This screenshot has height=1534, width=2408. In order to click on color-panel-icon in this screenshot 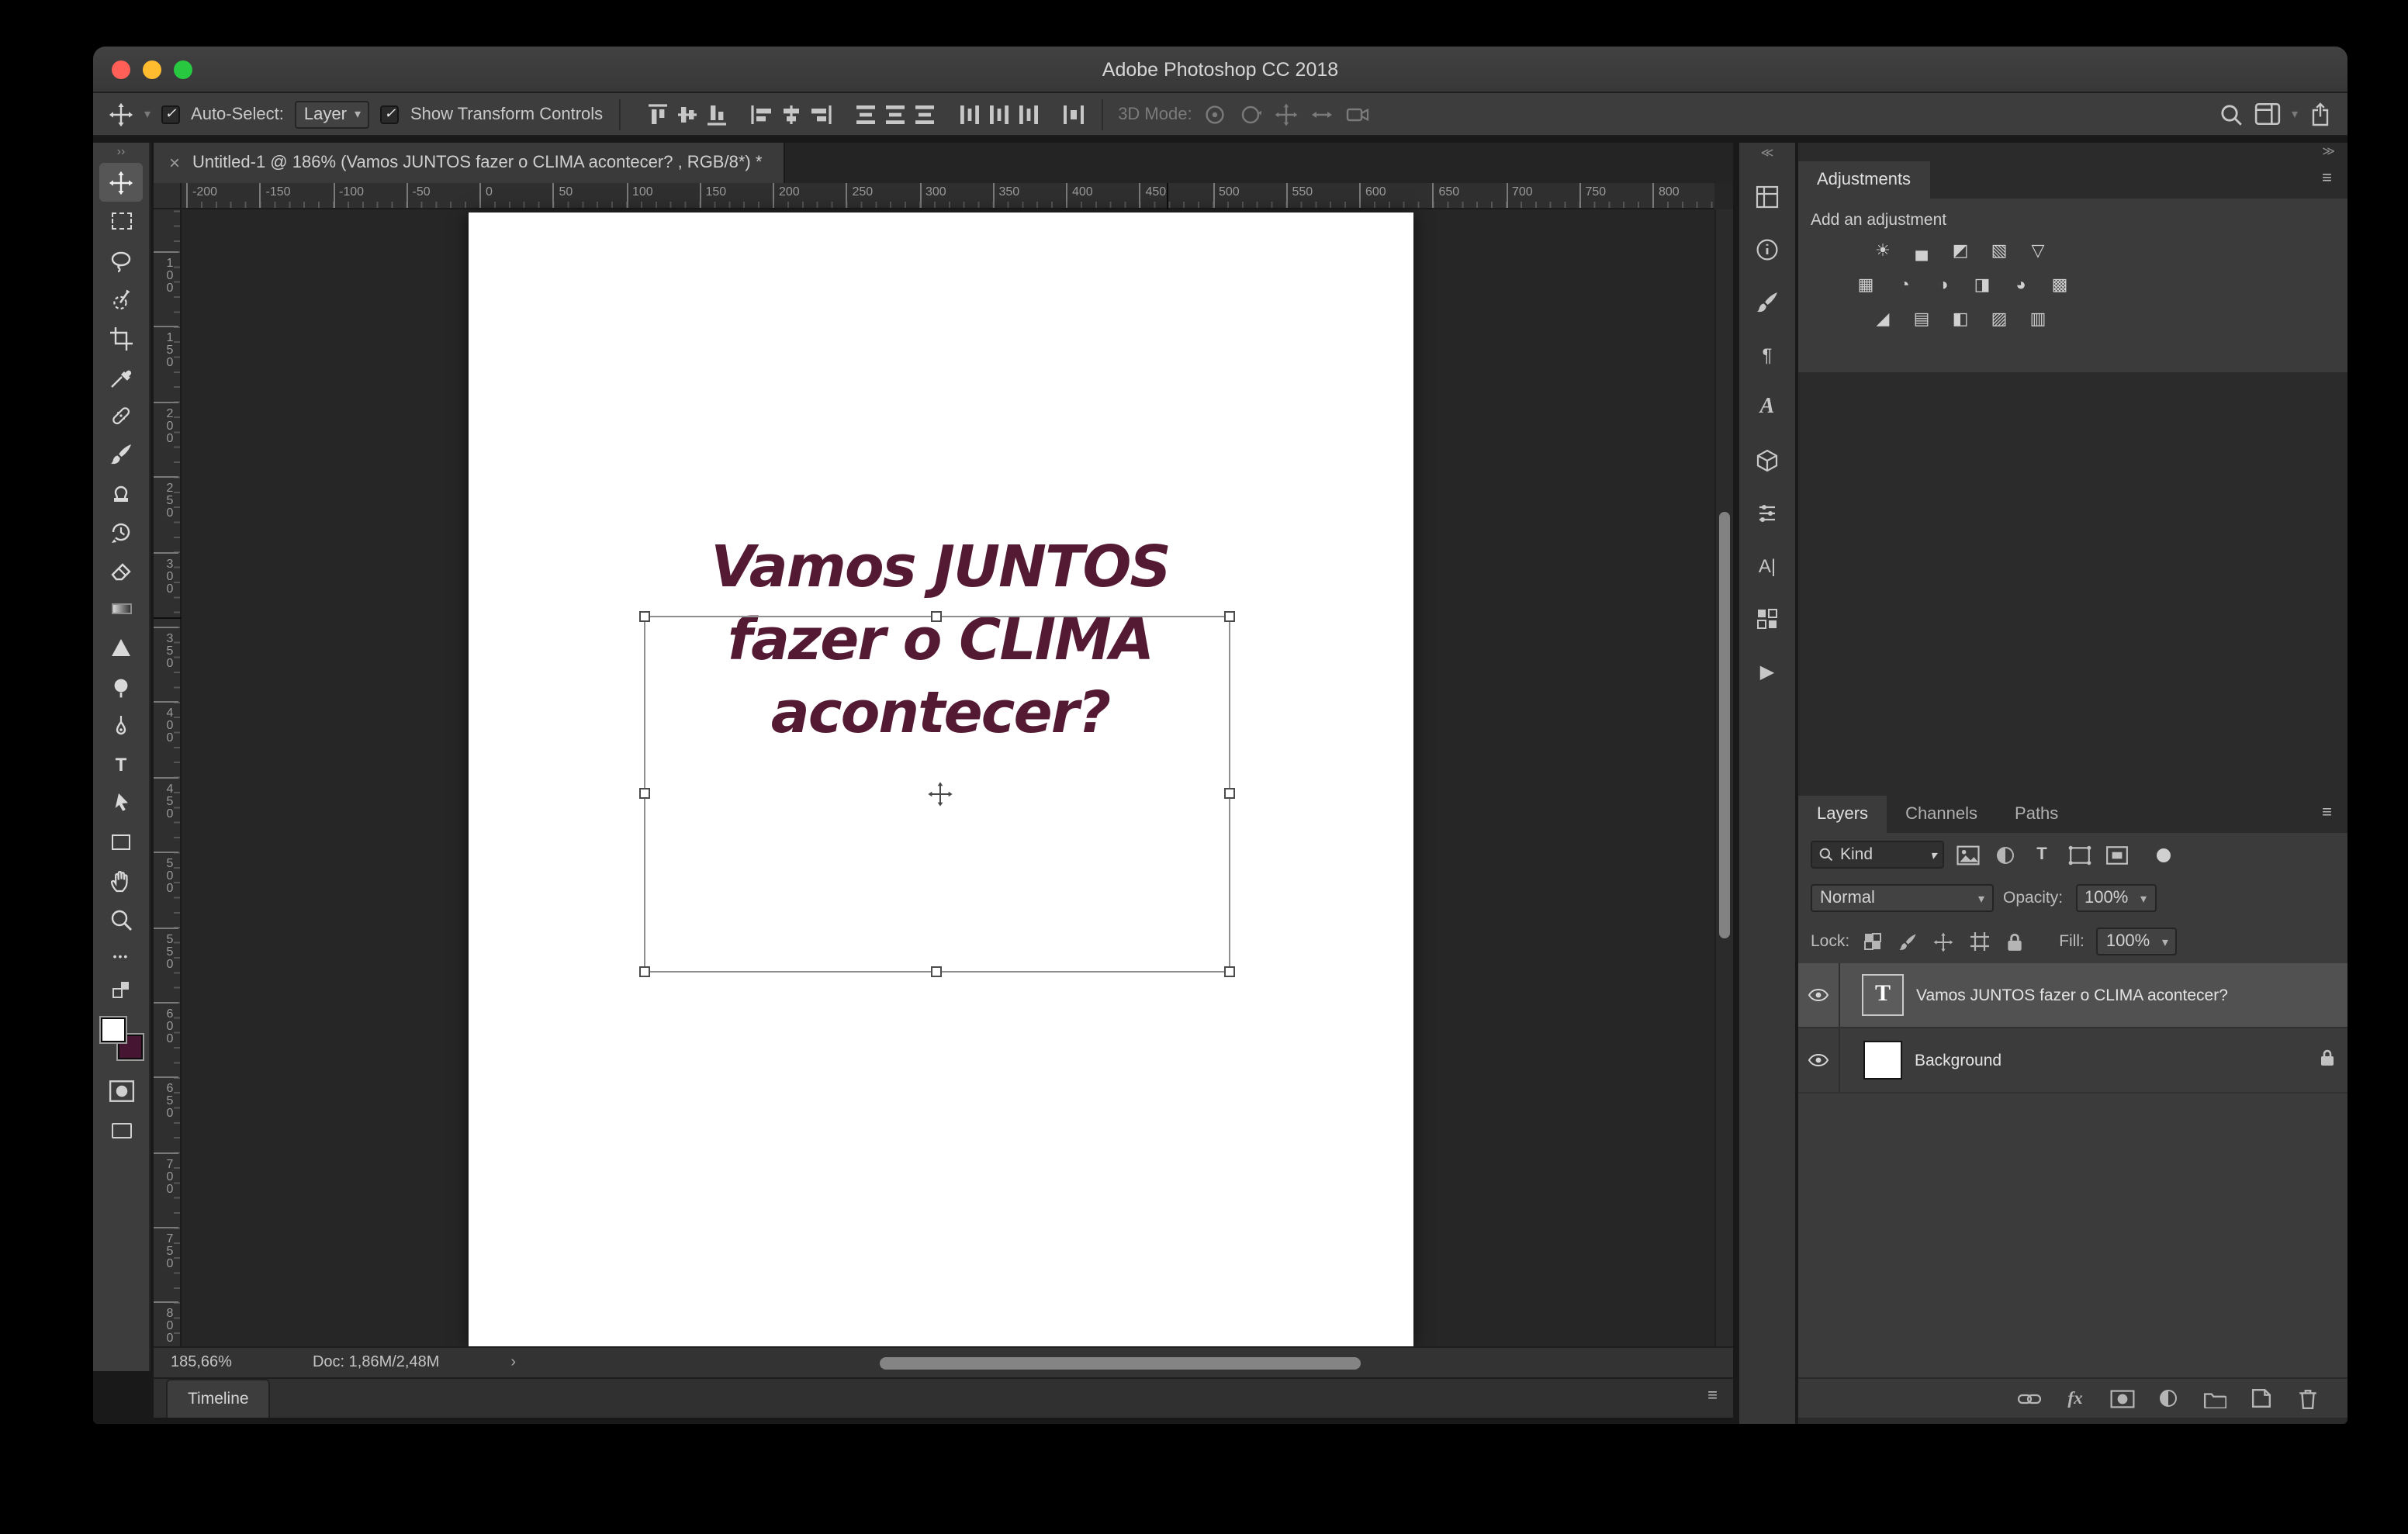, I will do `click(1767, 197)`.